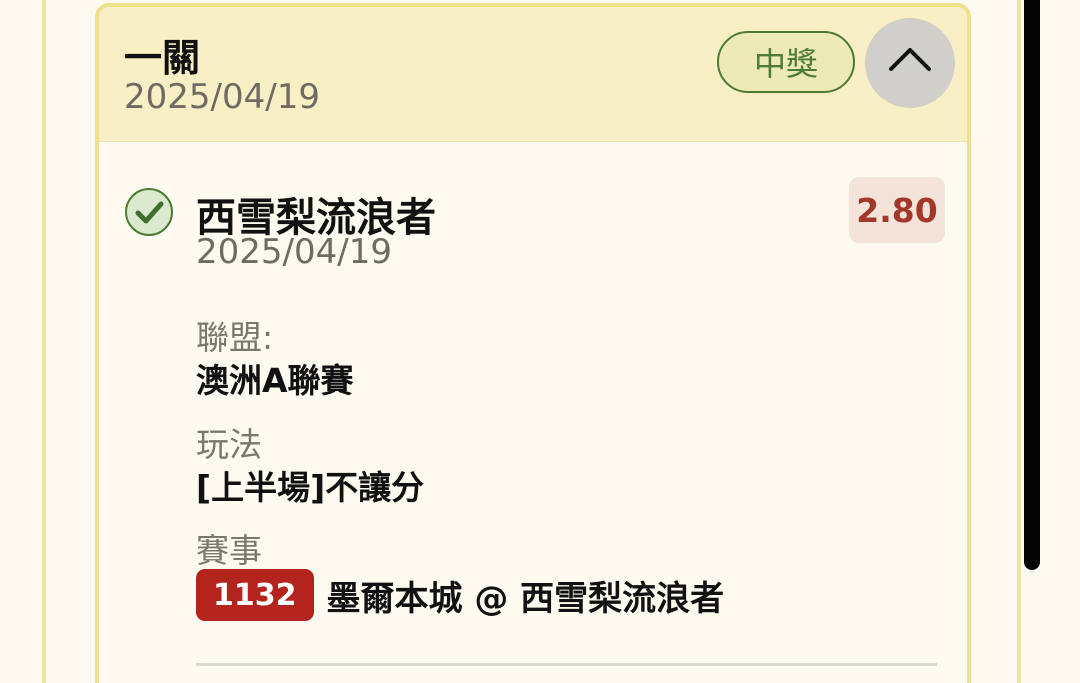 This screenshot has width=1080, height=683. I want to click on outer-frame-left, so click(44, 341).